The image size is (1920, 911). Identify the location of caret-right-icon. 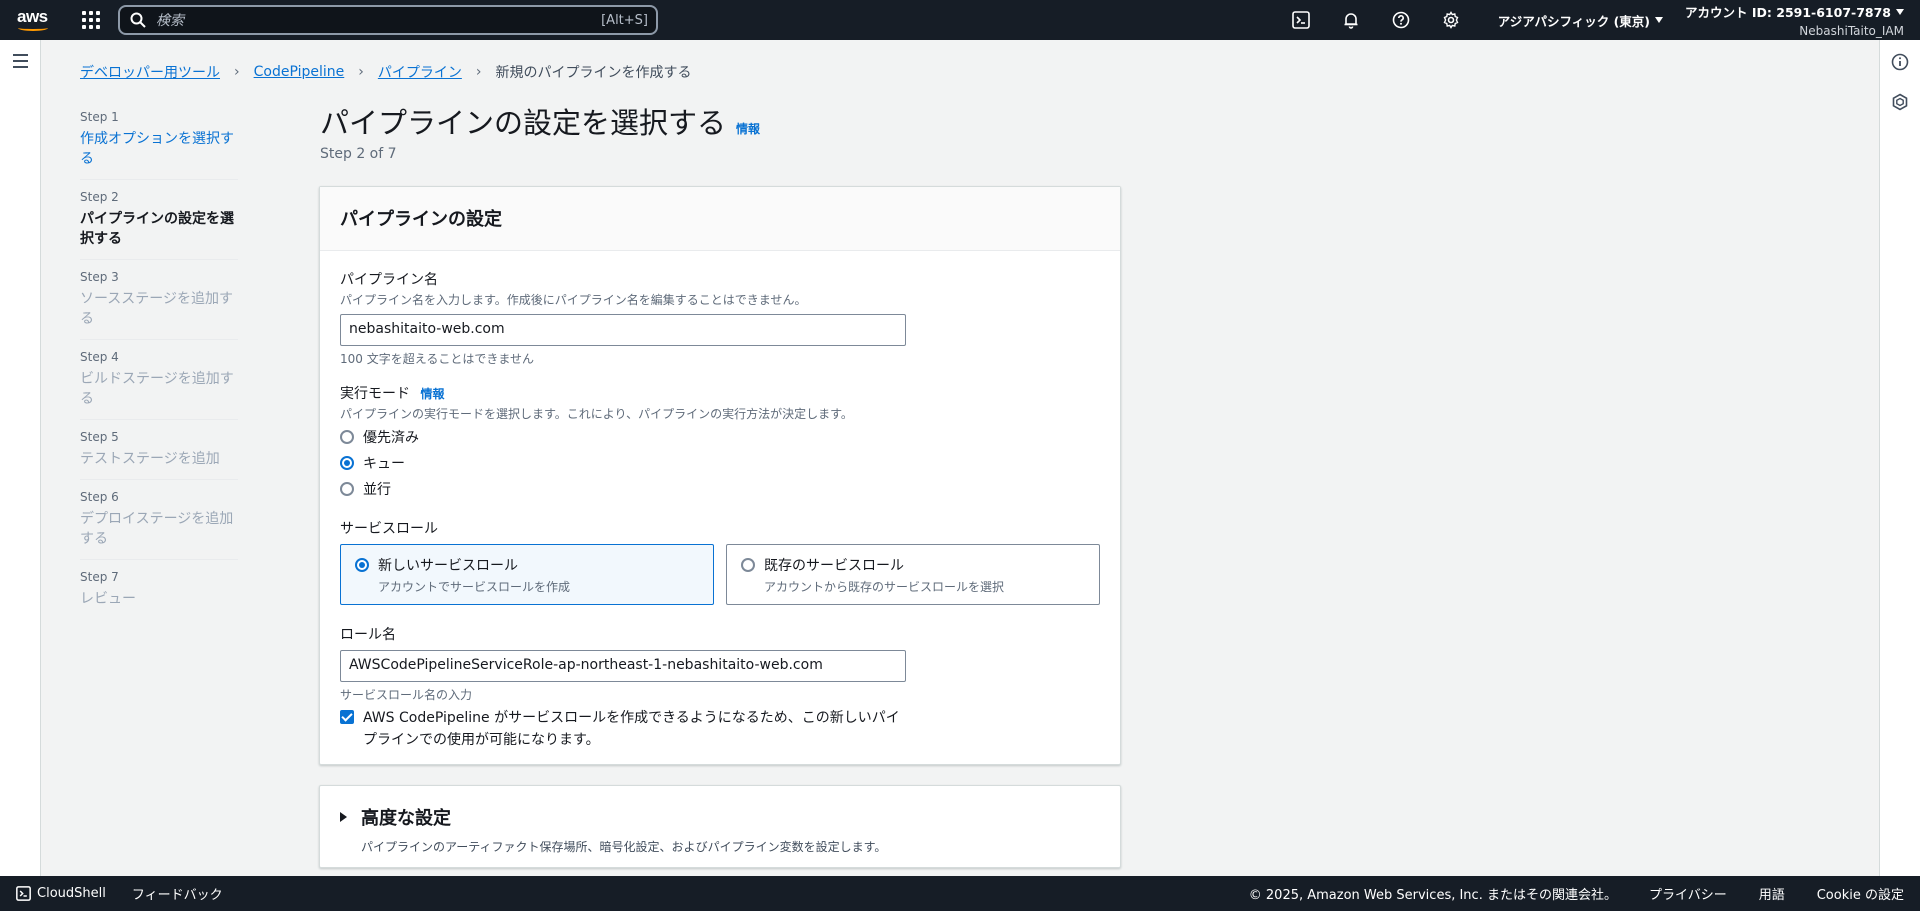
(343, 817).